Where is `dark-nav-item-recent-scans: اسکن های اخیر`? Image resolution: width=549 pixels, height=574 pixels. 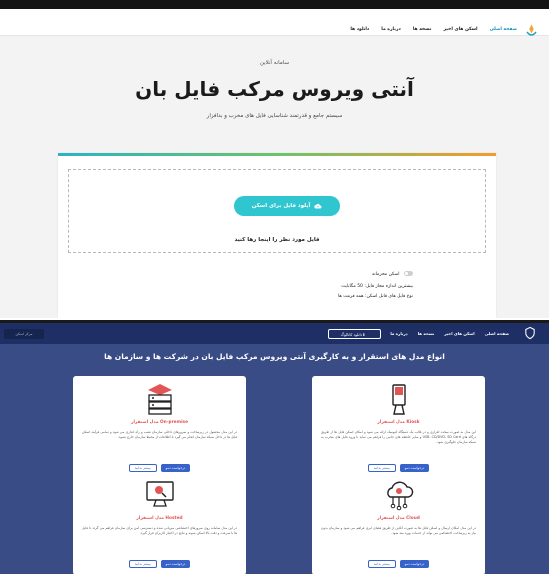
dark-nav-item-recent-scans: اسکن های اخیر is located at coordinates (459, 333).